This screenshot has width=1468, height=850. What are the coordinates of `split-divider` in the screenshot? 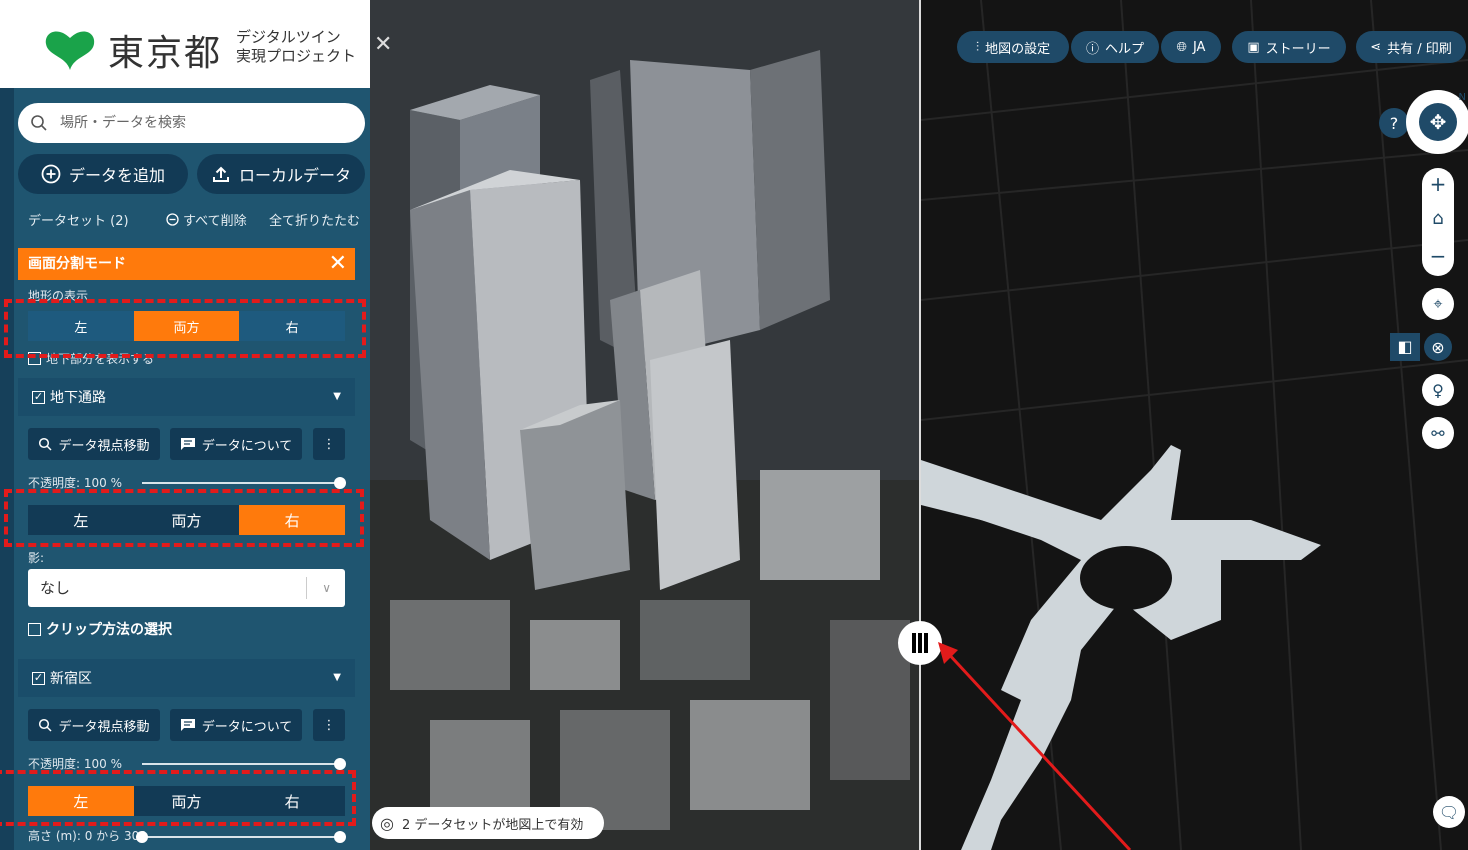 It's located at (920, 425).